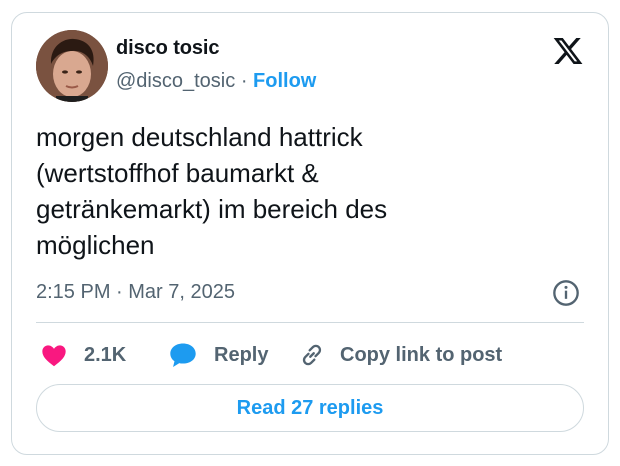 Image resolution: width=620 pixels, height=466 pixels. Describe the element at coordinates (105, 354) in the screenshot. I see `like-count: 2.1K` at that location.